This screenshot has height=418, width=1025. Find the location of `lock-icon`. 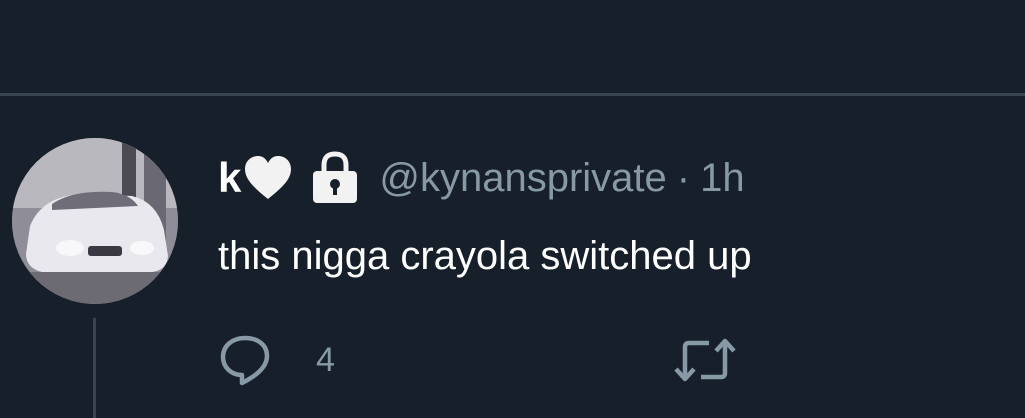

lock-icon is located at coordinates (335, 178).